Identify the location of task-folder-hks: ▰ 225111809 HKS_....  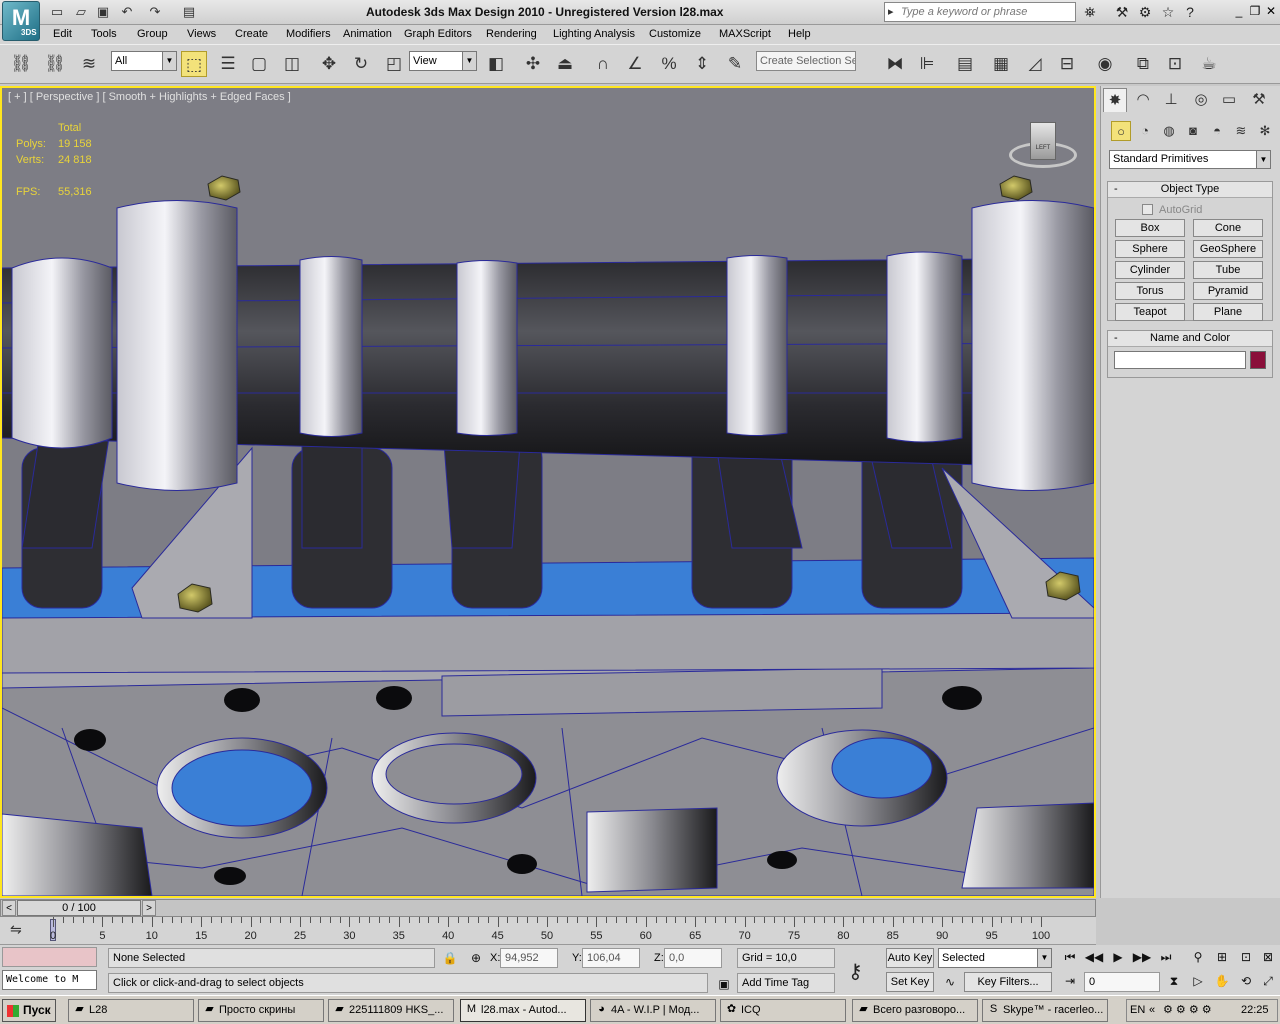
(391, 1010).